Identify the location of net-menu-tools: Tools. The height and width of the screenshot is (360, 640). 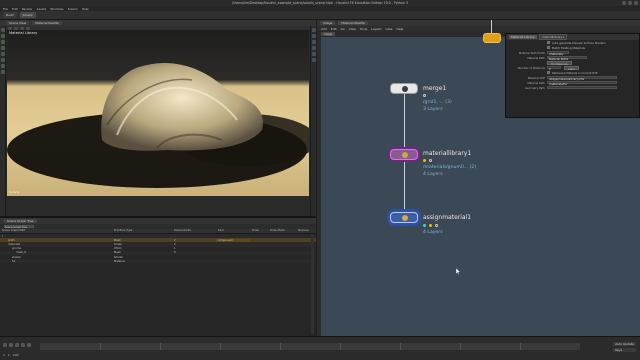
(363, 29).